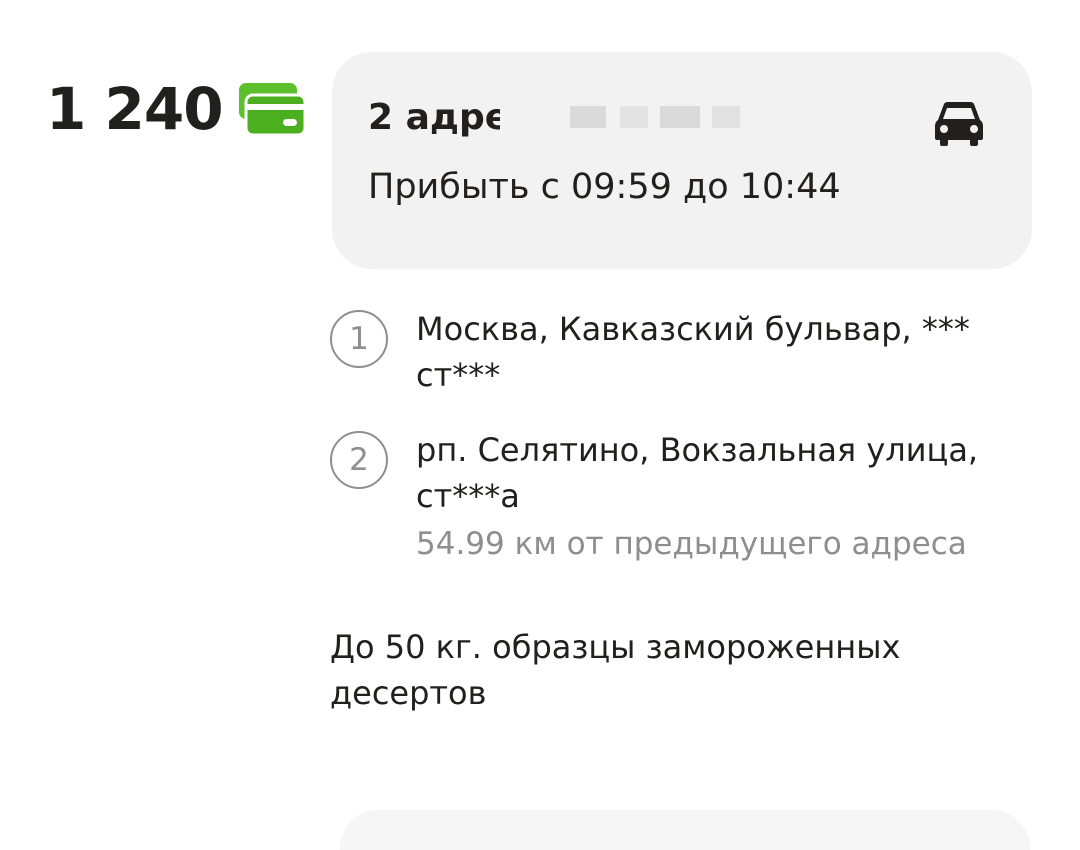  What do you see at coordinates (135, 109) in the screenshot?
I see `order-price: 1 240` at bounding box center [135, 109].